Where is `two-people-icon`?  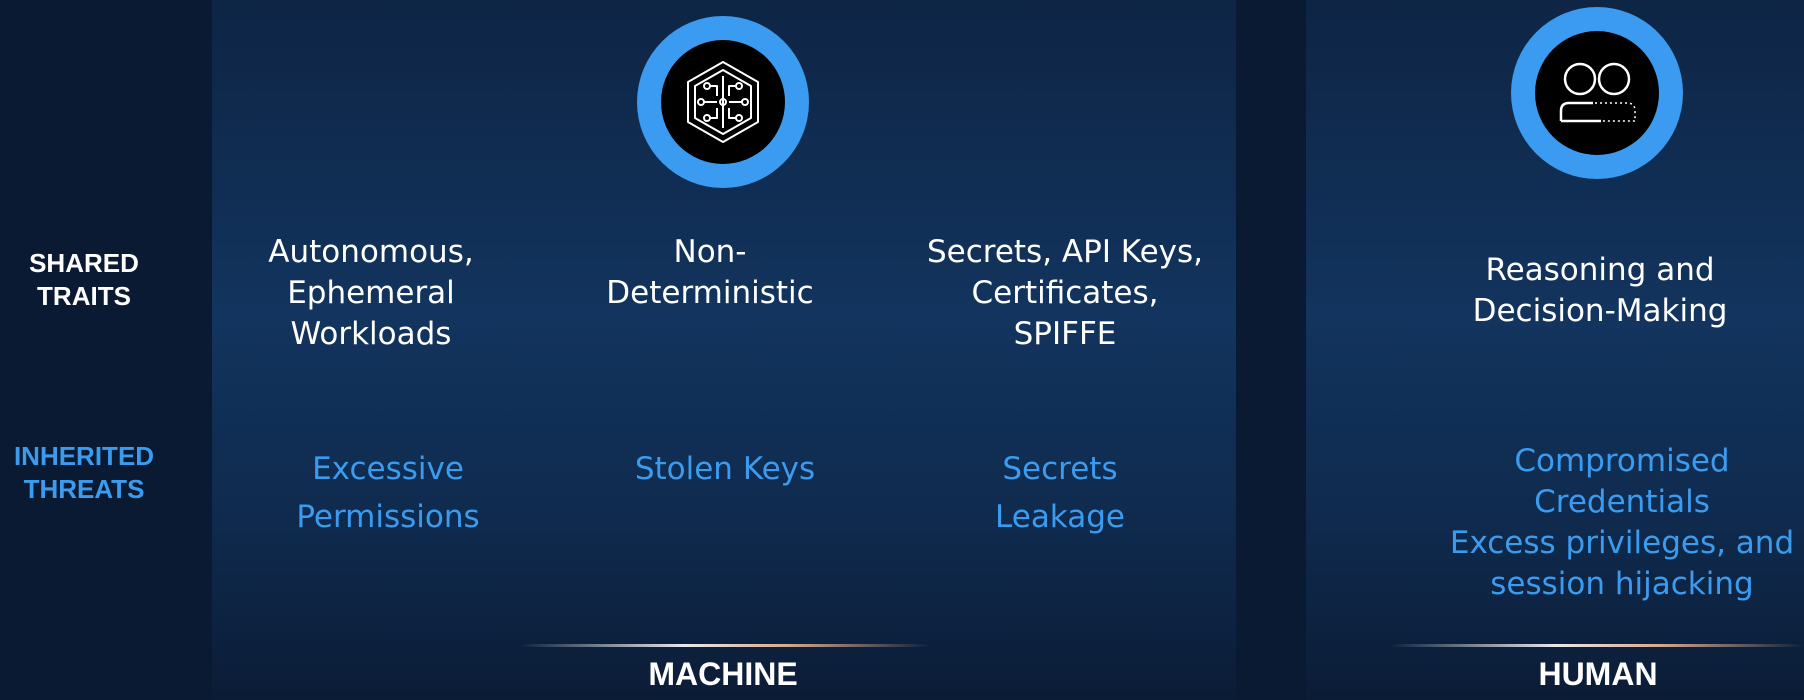 two-people-icon is located at coordinates (1597, 92).